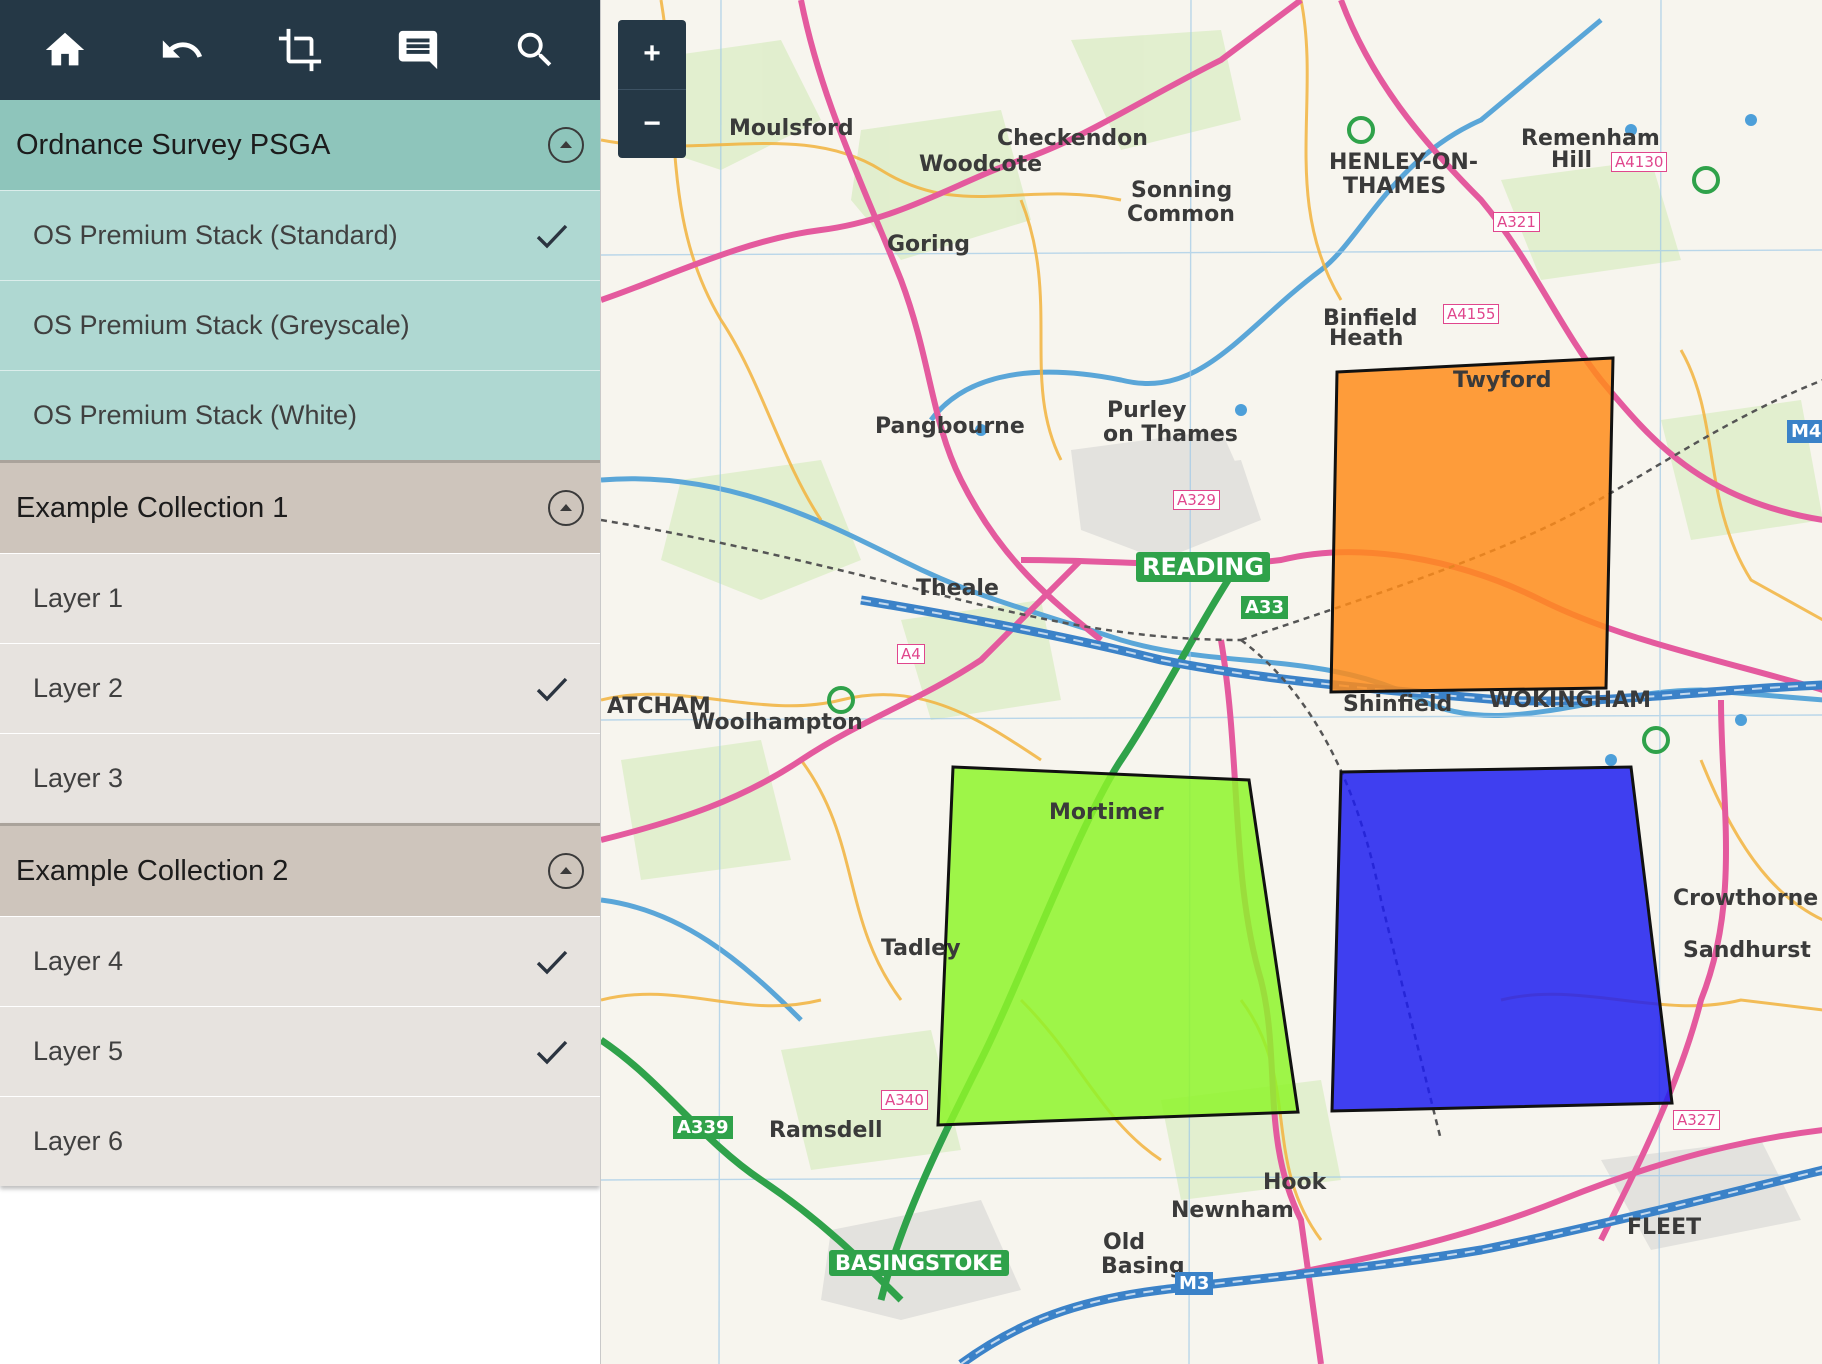 The width and height of the screenshot is (1822, 1364). I want to click on map-label-shinfield: Shinfield, so click(1398, 704).